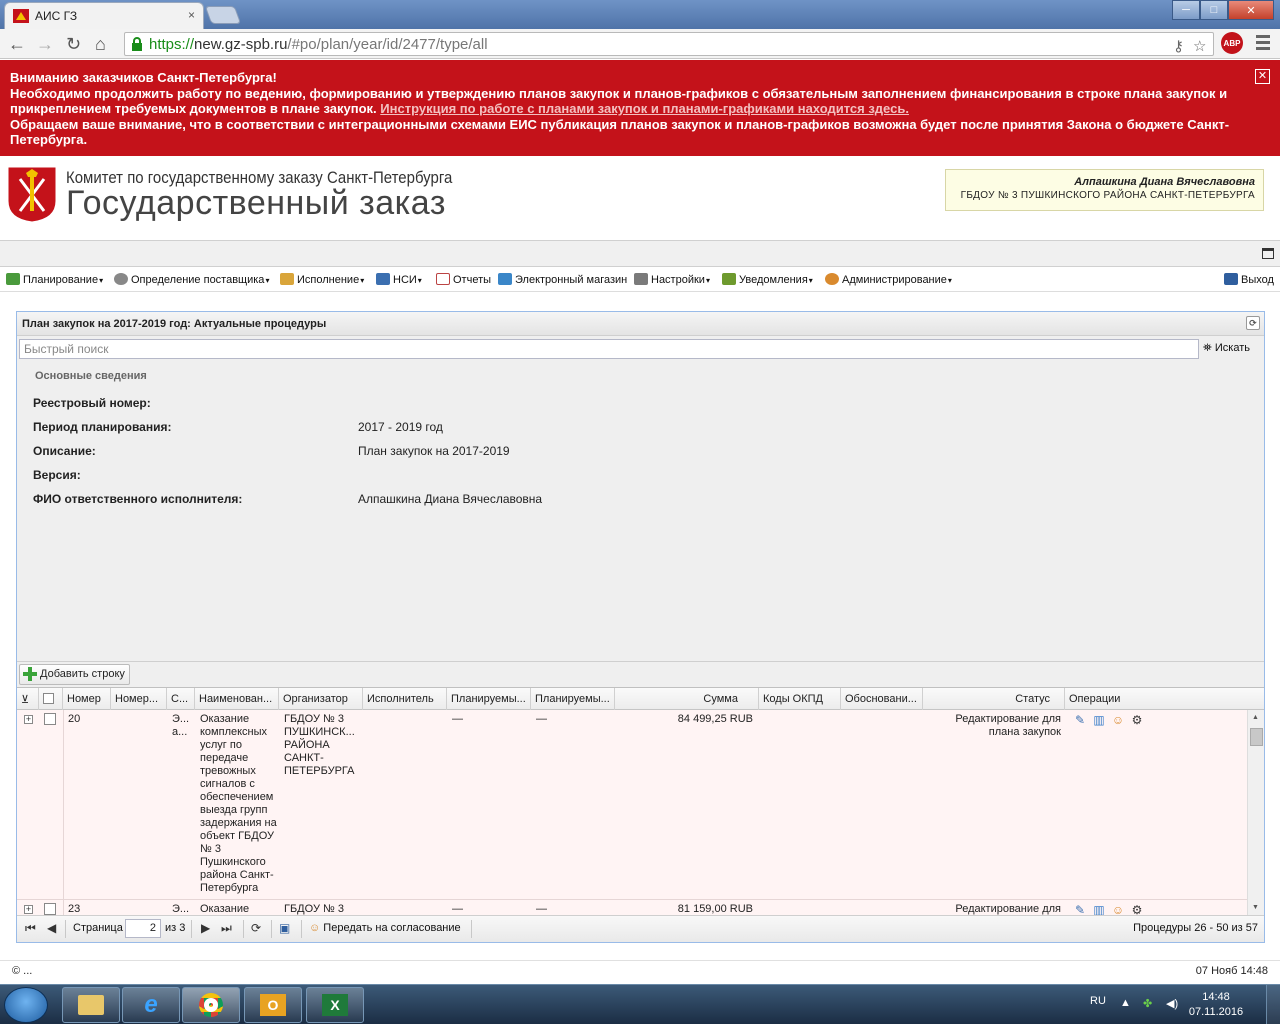  What do you see at coordinates (687, 699) in the screenshot?
I see `col-sum: Сумма` at bounding box center [687, 699].